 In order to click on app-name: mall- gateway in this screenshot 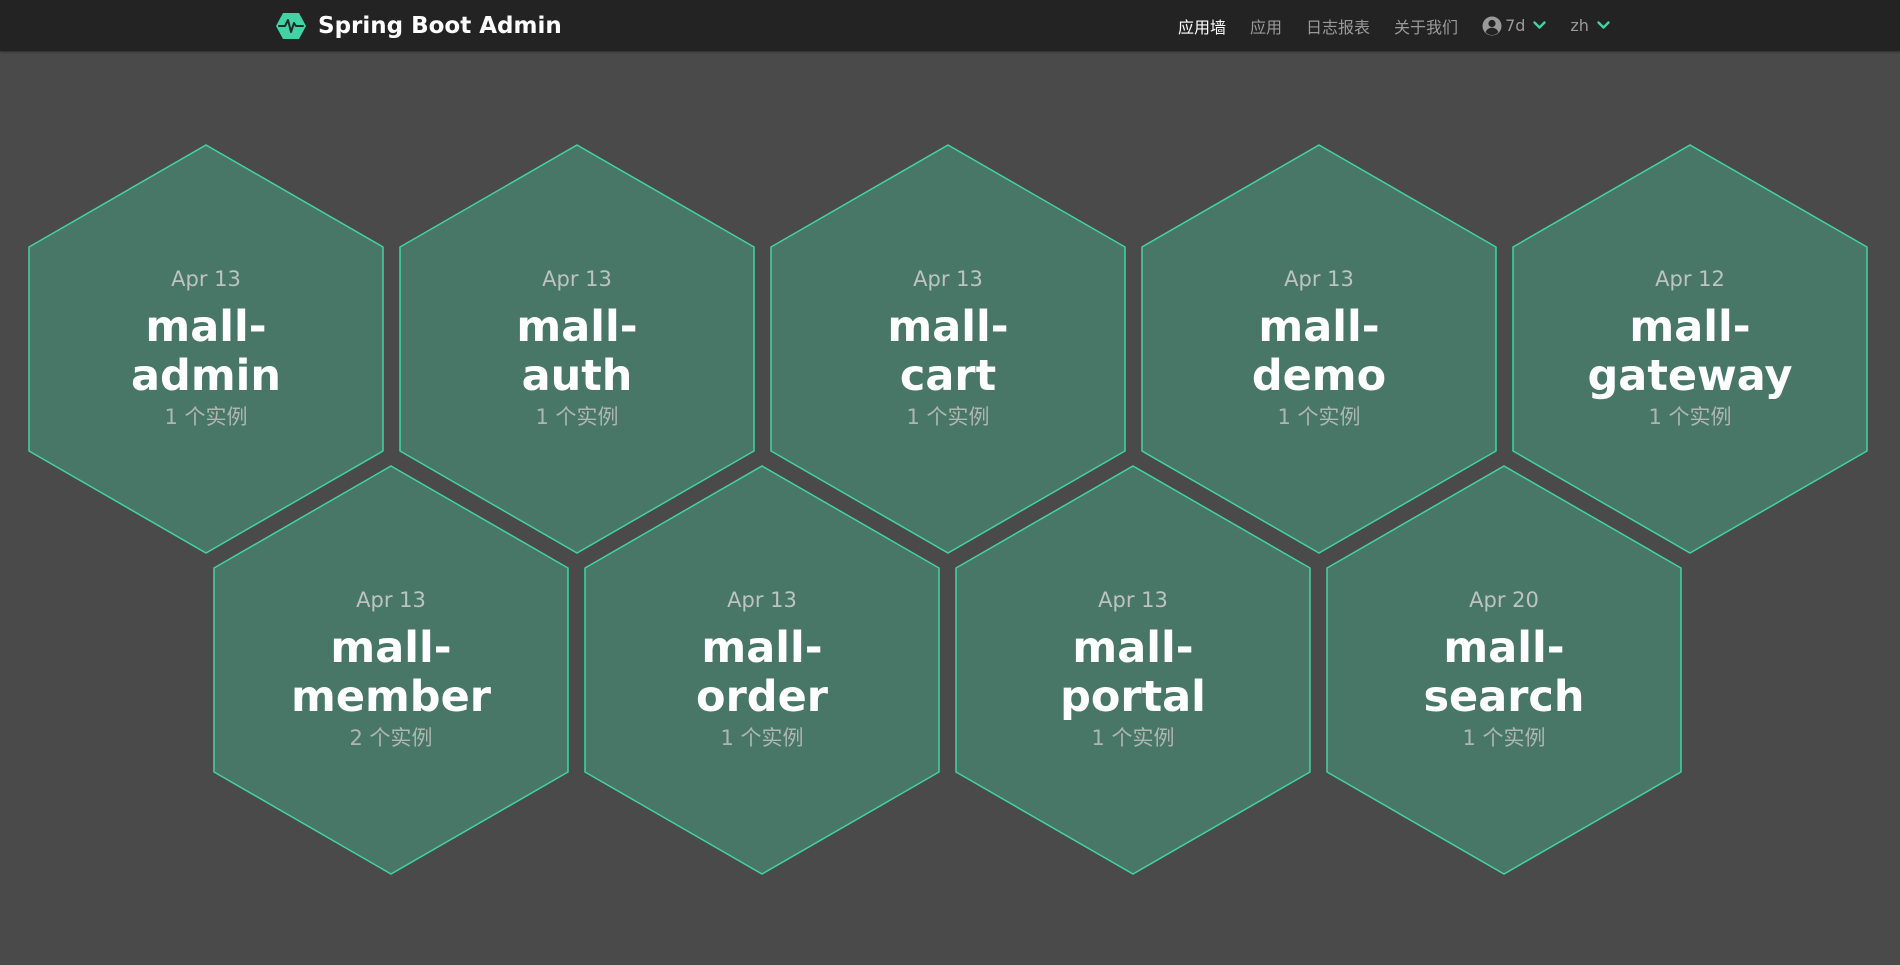, I will do `click(1690, 352)`.